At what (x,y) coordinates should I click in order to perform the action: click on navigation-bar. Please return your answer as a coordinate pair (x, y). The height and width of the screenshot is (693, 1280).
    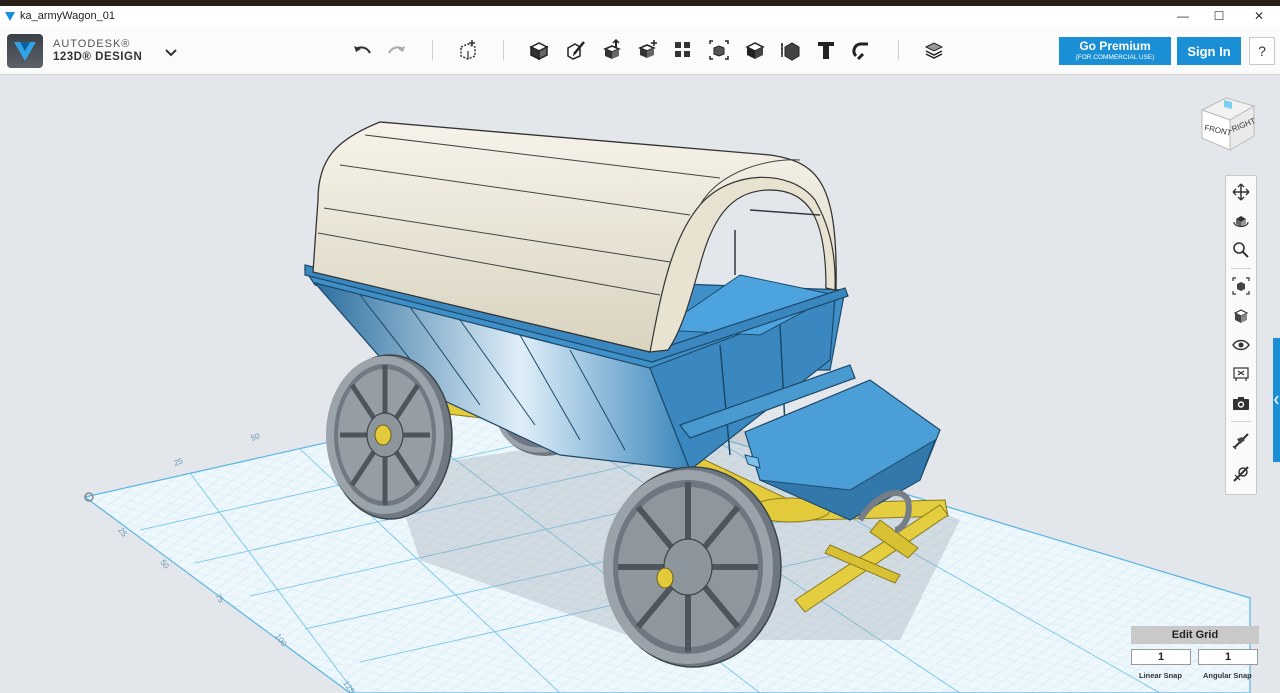
    Looking at the image, I should click on (1241, 335).